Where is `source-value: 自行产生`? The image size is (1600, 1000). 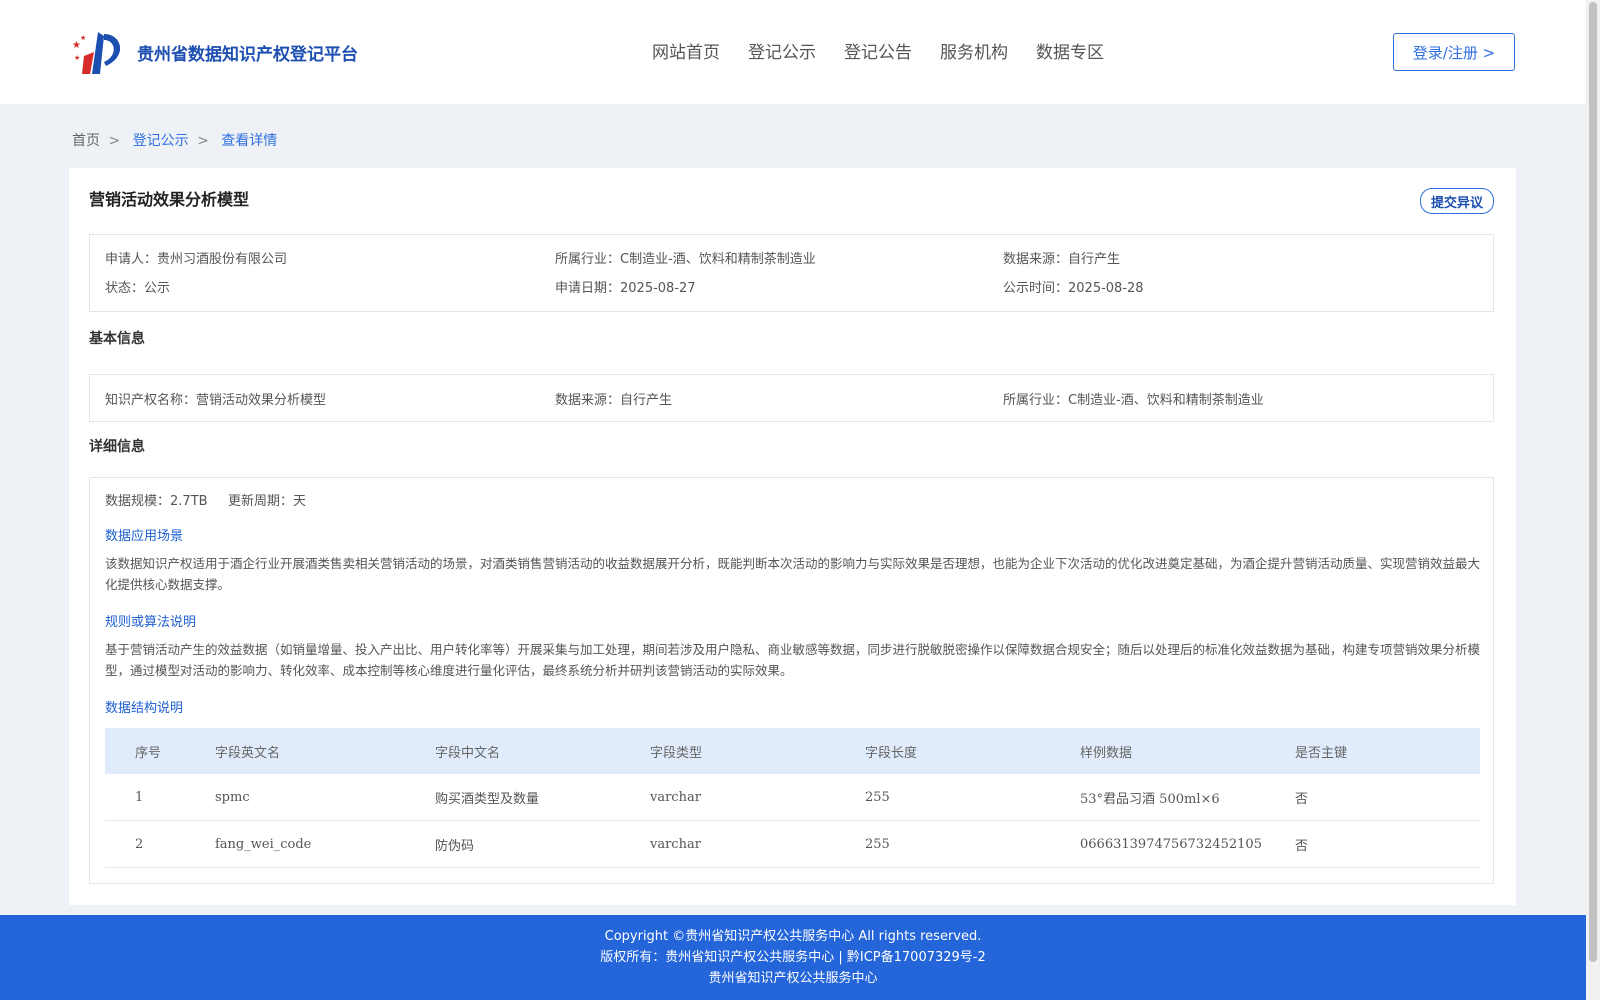 source-value: 自行产生 is located at coordinates (1094, 259).